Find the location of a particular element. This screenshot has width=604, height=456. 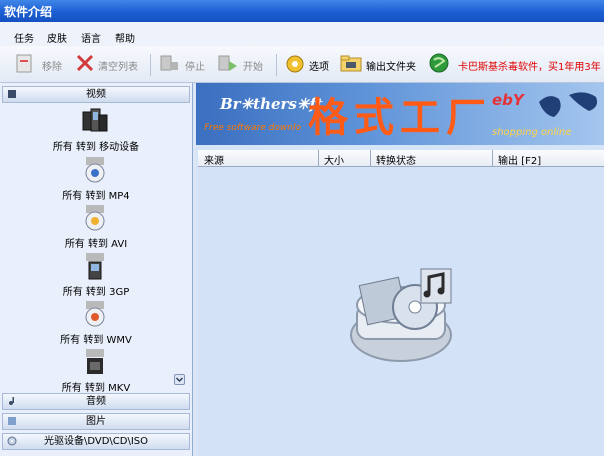

stop-button: 停止 is located at coordinates (183, 64).